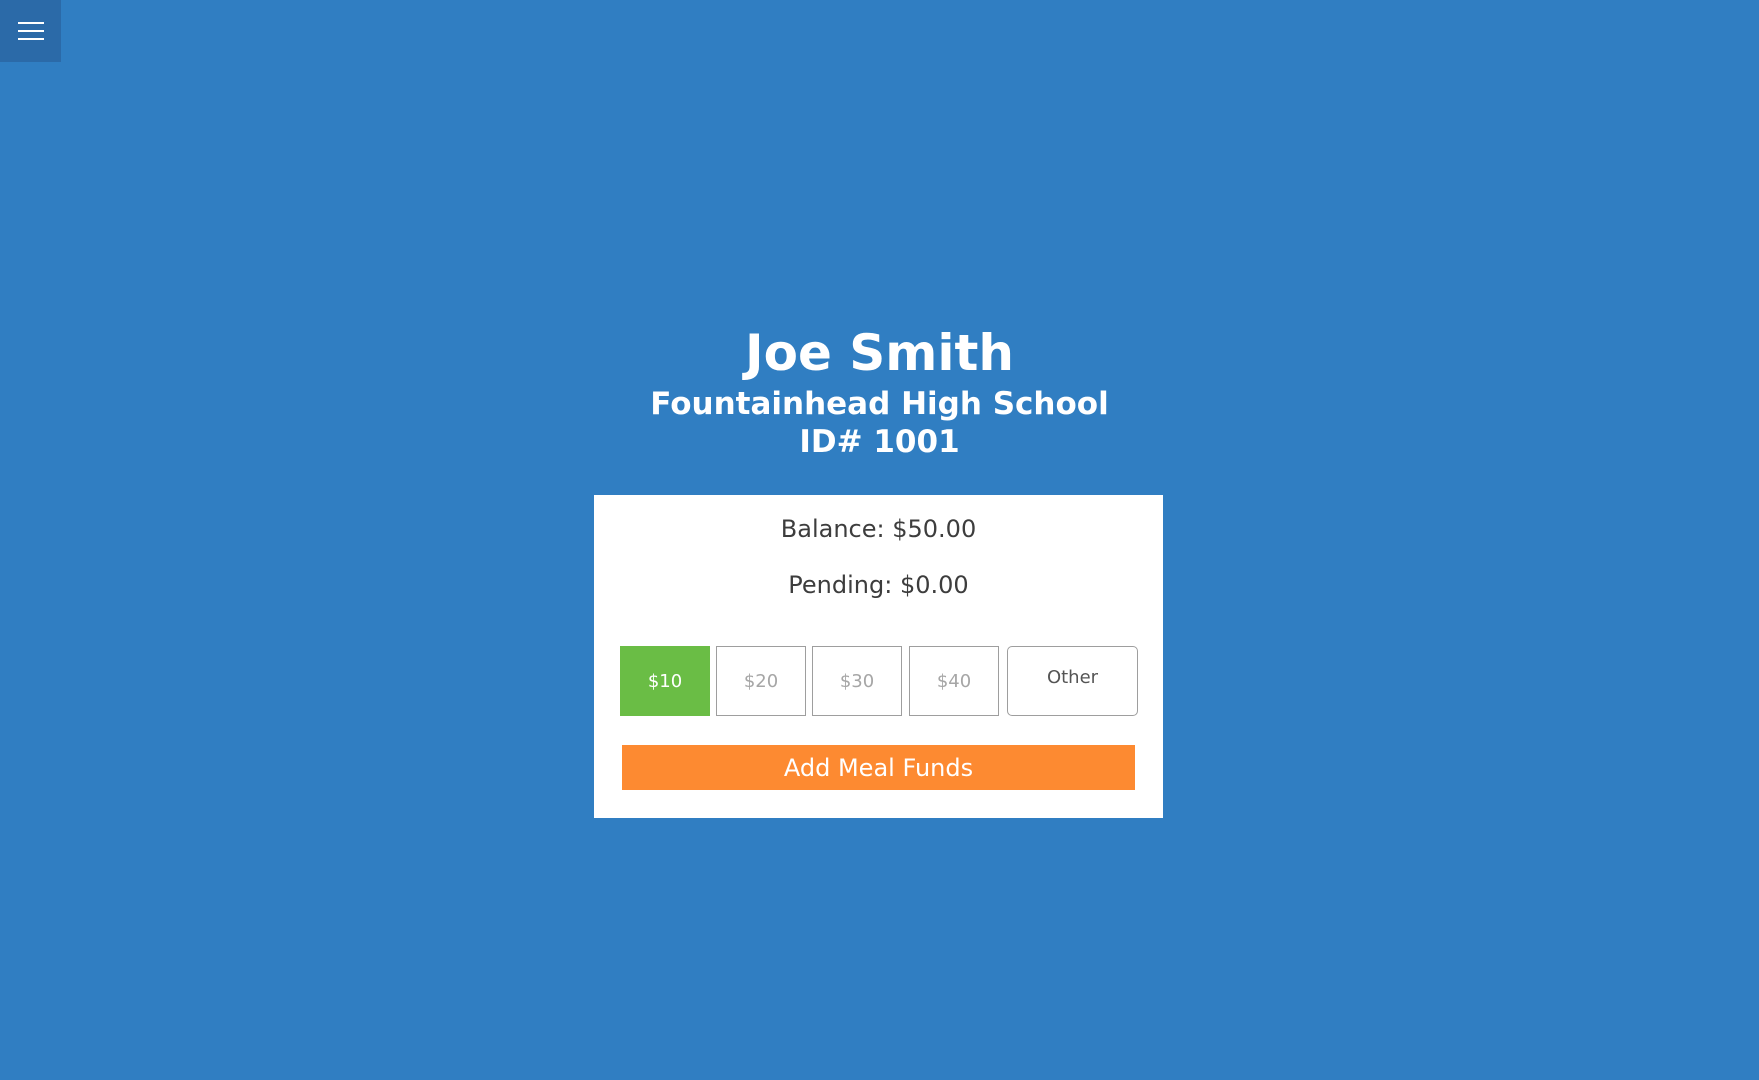  Describe the element at coordinates (934, 585) in the screenshot. I see `pending-value: $0.00` at that location.